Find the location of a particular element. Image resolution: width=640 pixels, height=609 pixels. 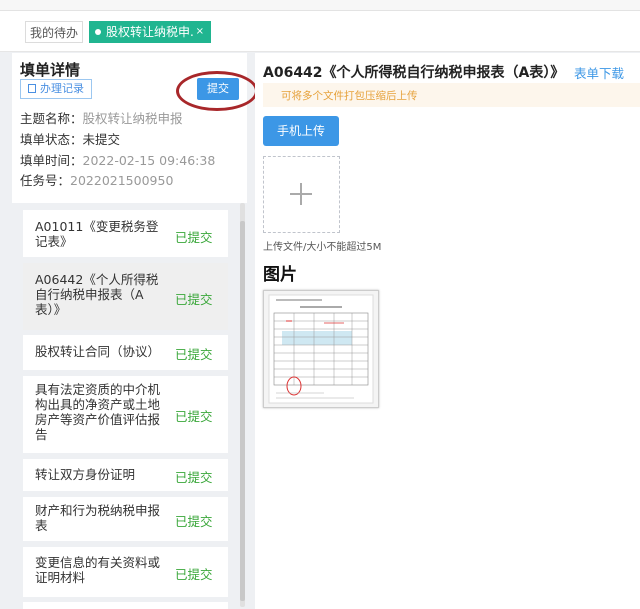

field-label: 填单状态： is located at coordinates (51, 139).